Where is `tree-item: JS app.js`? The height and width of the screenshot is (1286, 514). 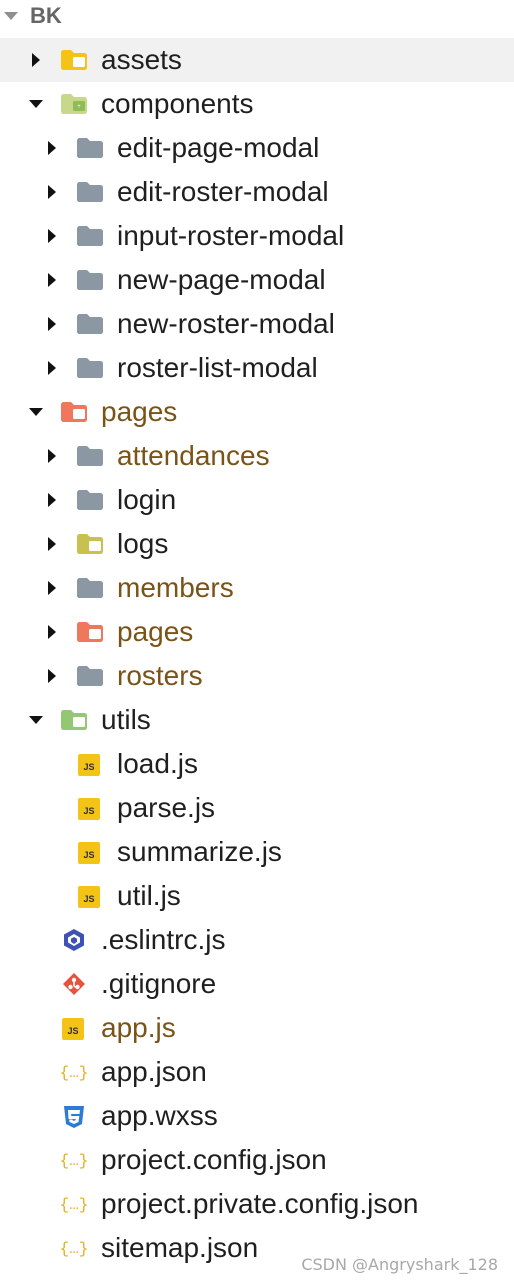 tree-item: JS app.js is located at coordinates (257, 1028).